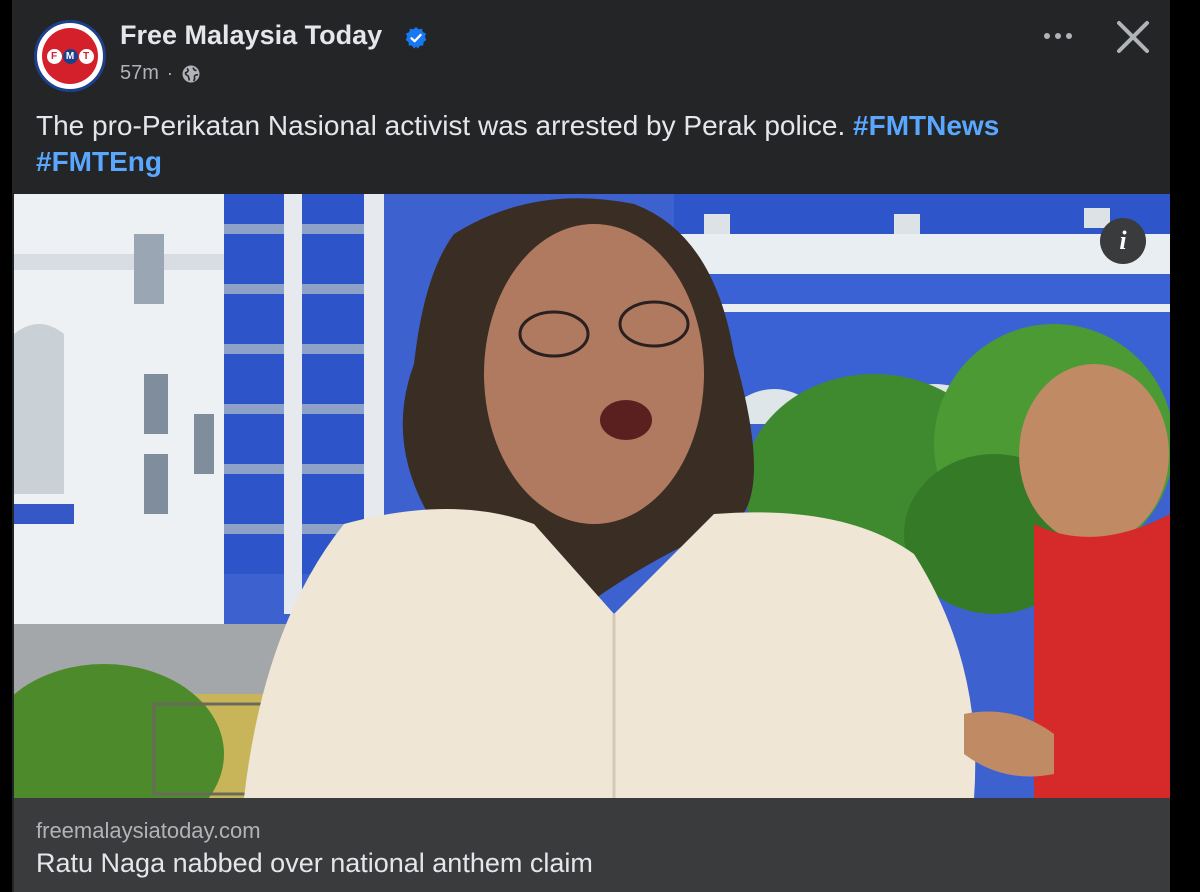 This screenshot has height=892, width=1200. Describe the element at coordinates (54, 56) in the screenshot. I see `logo-letter-f: F` at that location.